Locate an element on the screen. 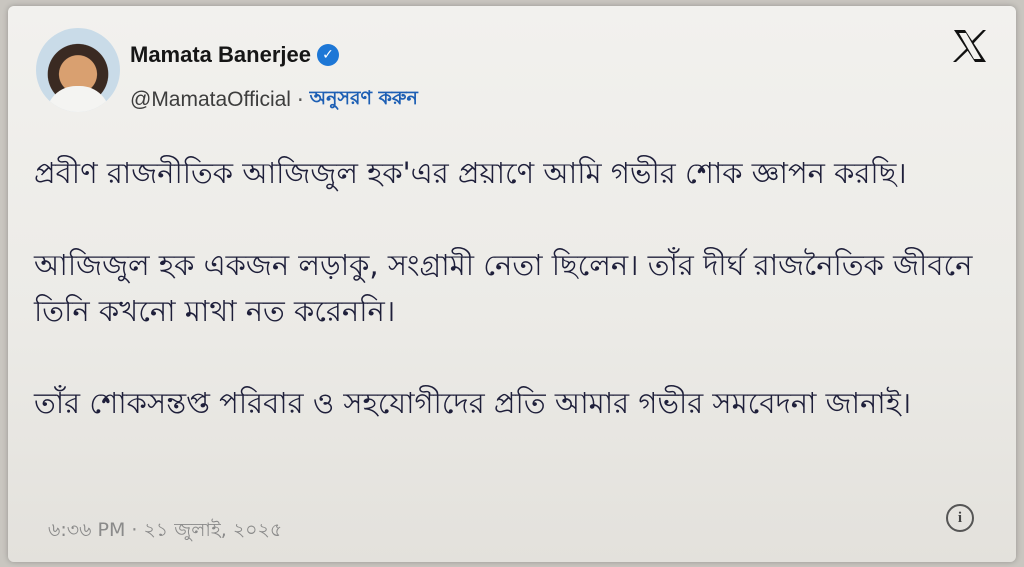  author-name-row: Mamata Banerjee ✓ is located at coordinates (234, 55).